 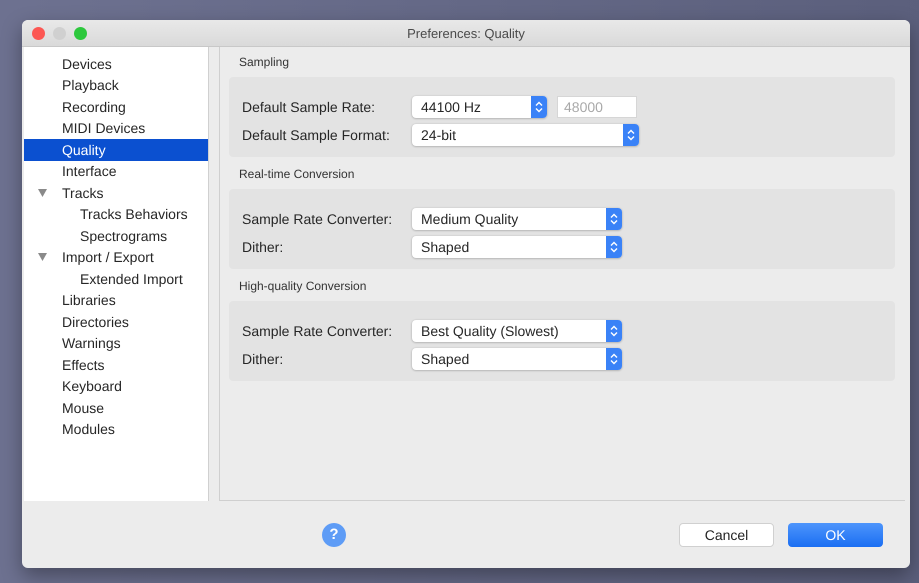 What do you see at coordinates (517, 331) in the screenshot?
I see `dropdown: Best Quality (Slowest)` at bounding box center [517, 331].